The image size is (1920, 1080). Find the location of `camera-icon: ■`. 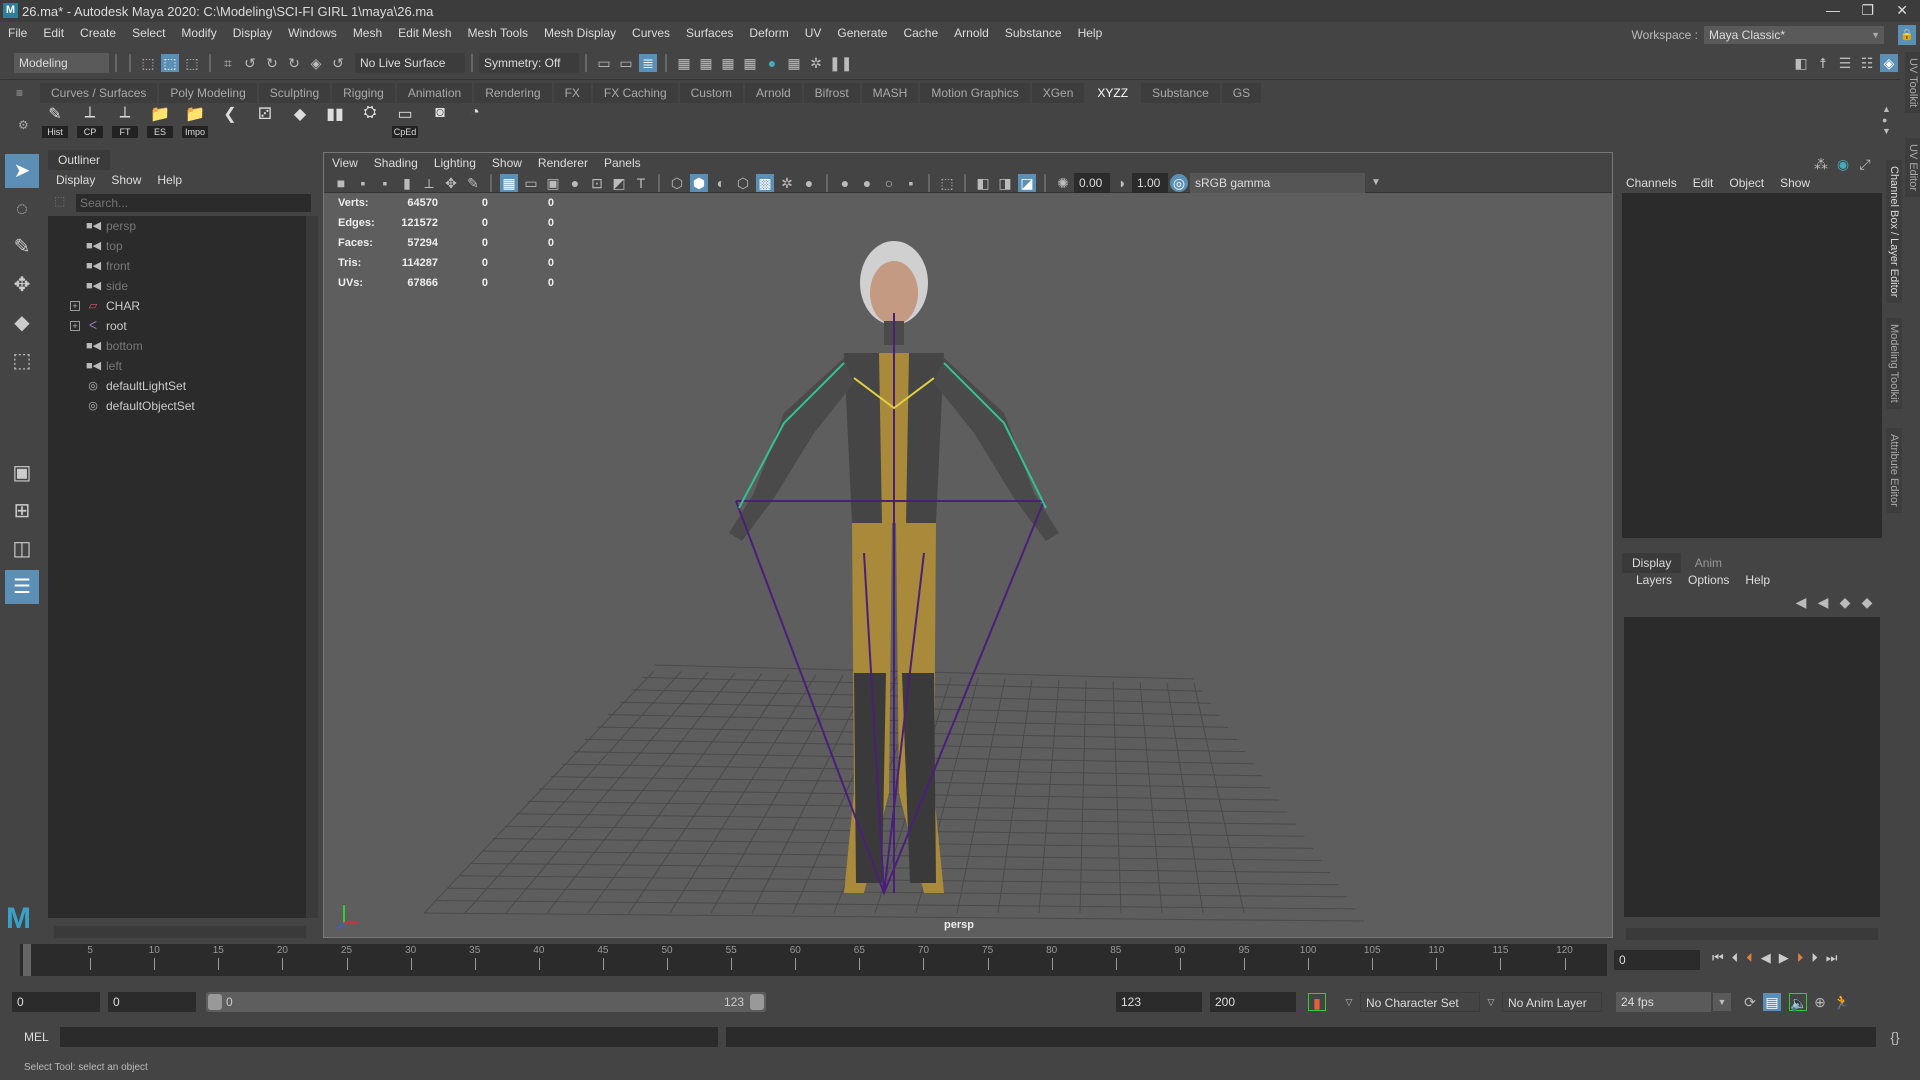

camera-icon: ■ is located at coordinates (341, 183).